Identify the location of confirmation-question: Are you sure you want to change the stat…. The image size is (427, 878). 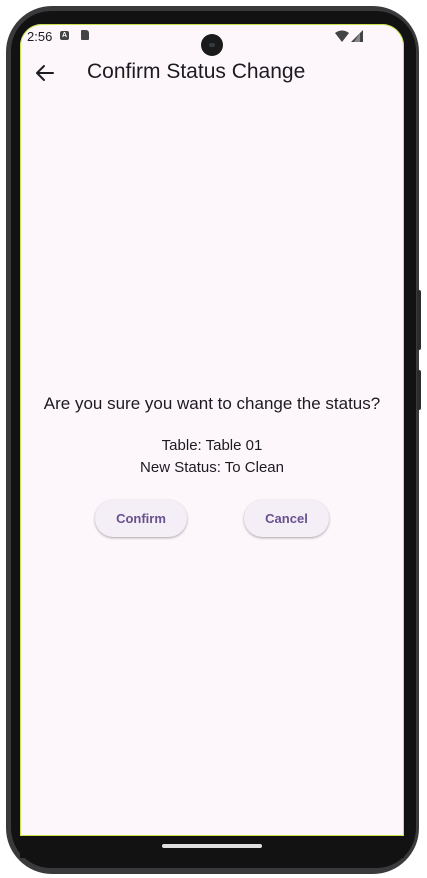
(212, 403).